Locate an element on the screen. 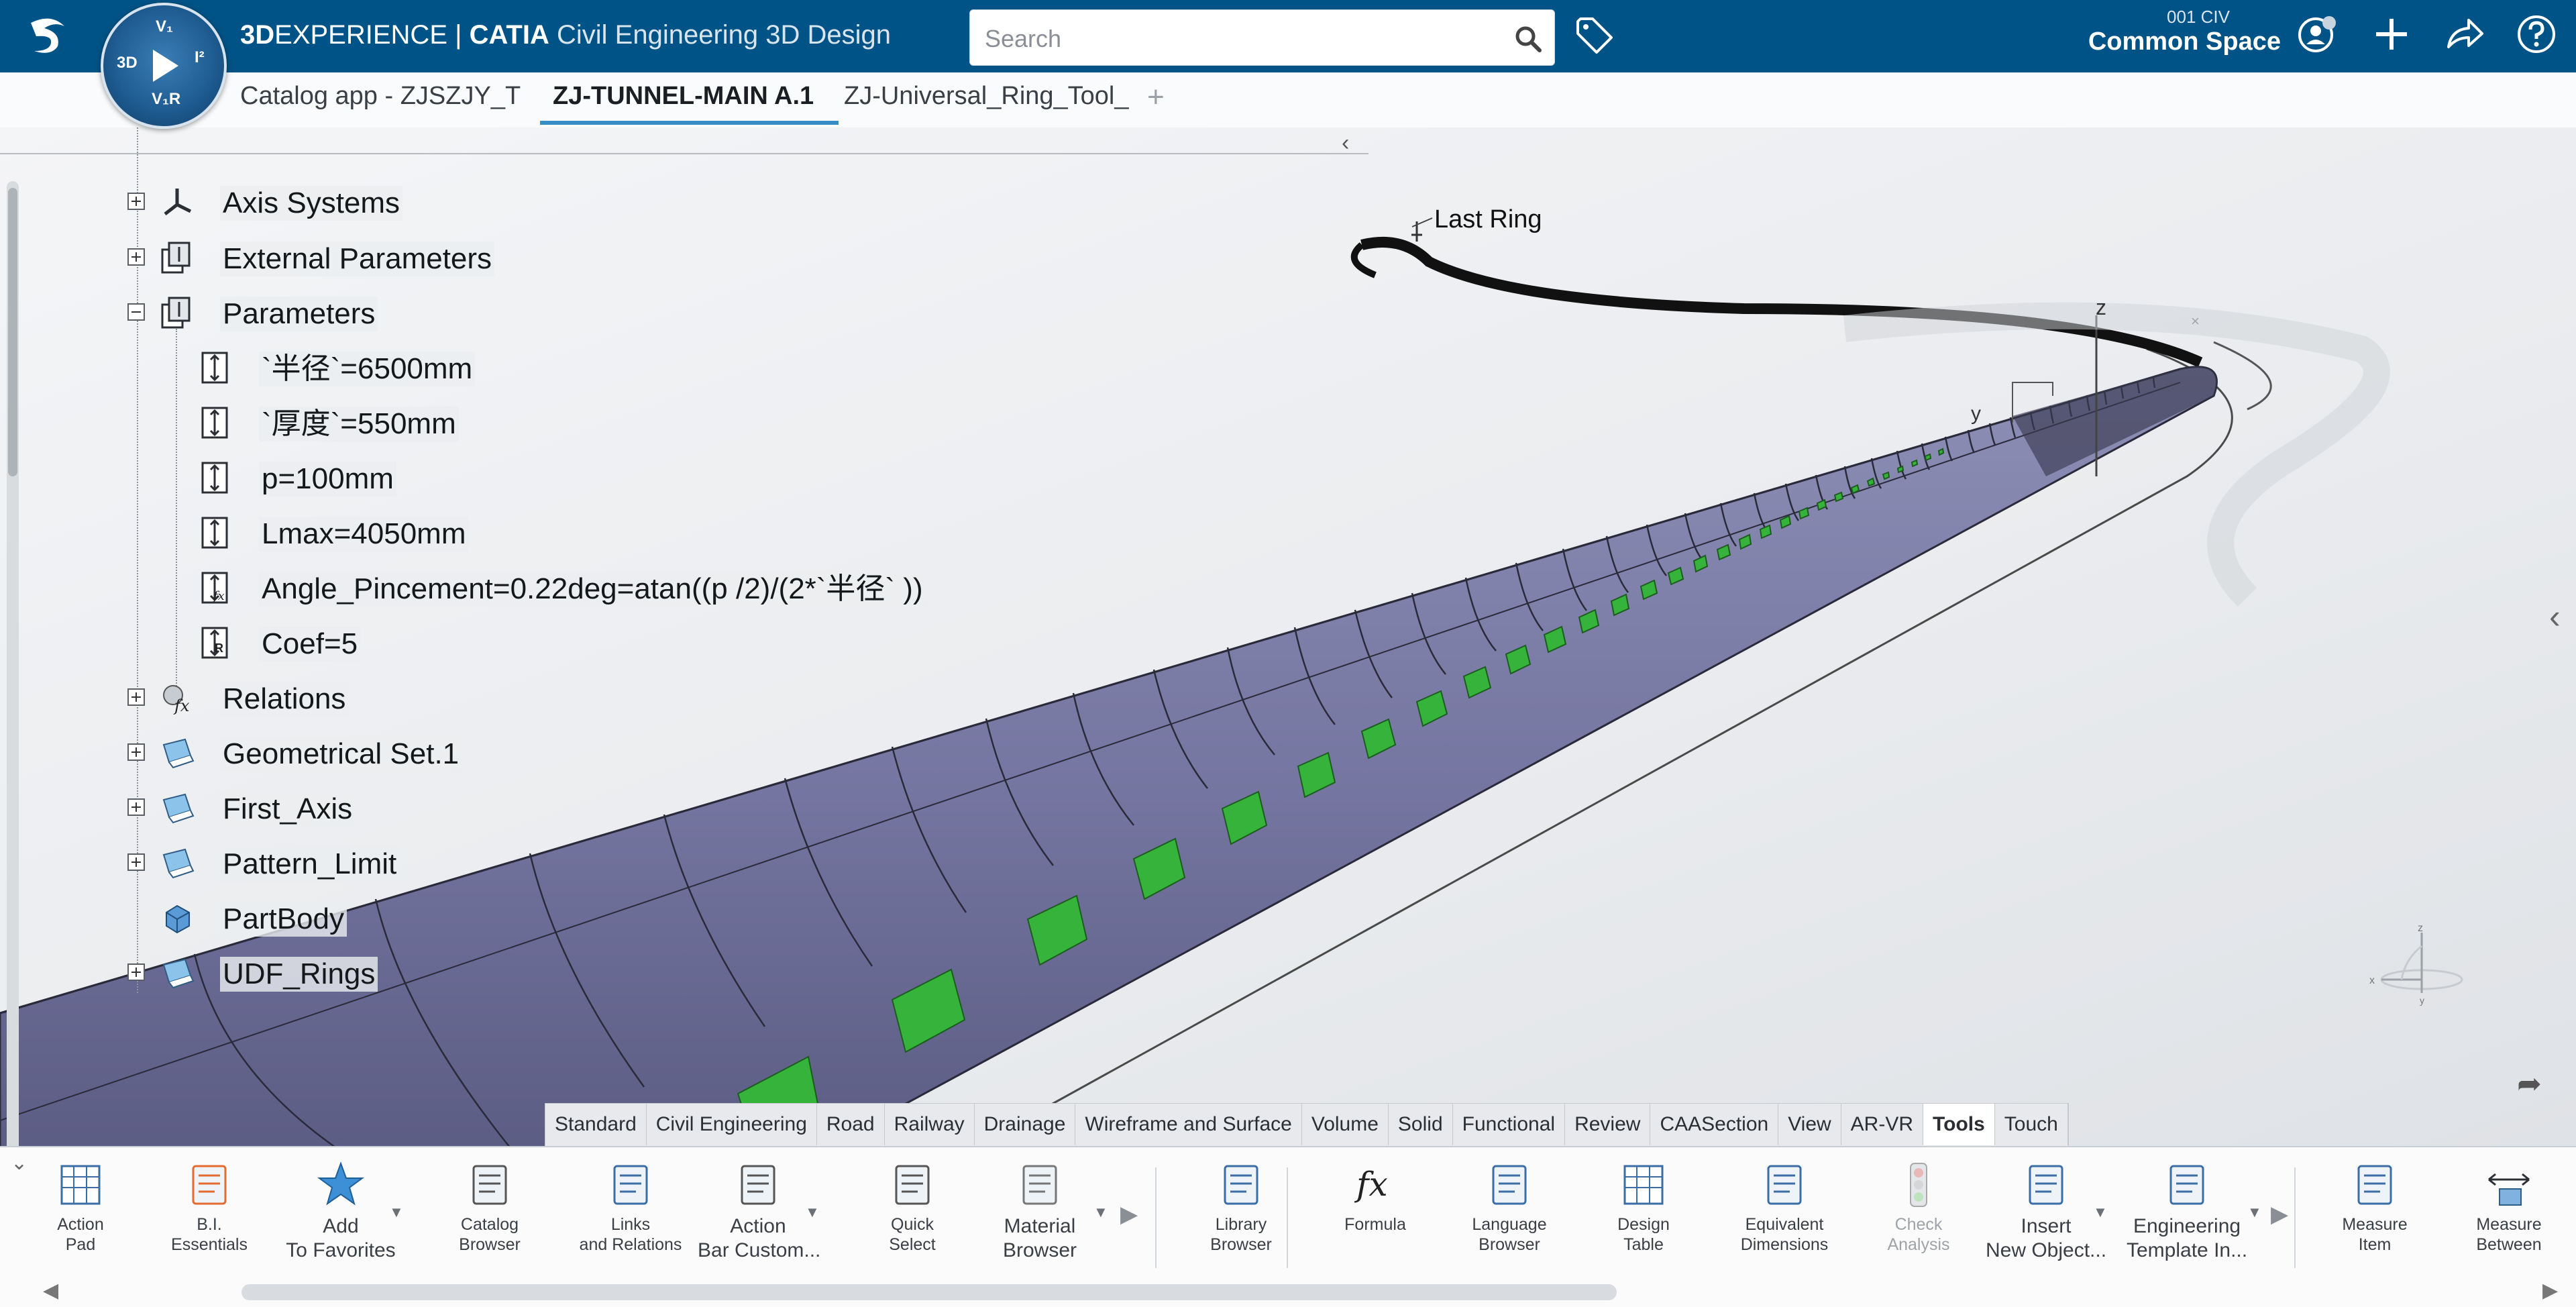 The width and height of the screenshot is (2576, 1307). add-tab-icon: + is located at coordinates (1156, 97).